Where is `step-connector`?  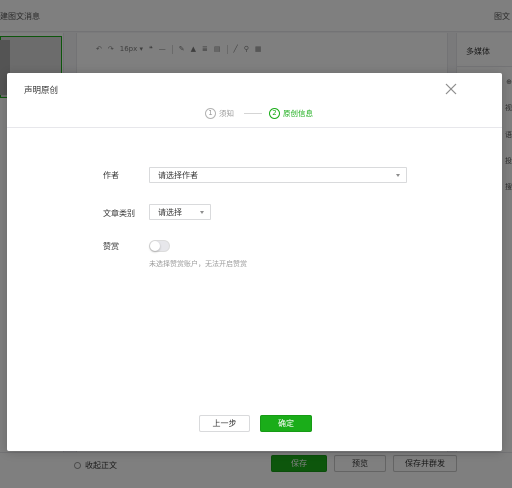
step-connector is located at coordinates (253, 113).